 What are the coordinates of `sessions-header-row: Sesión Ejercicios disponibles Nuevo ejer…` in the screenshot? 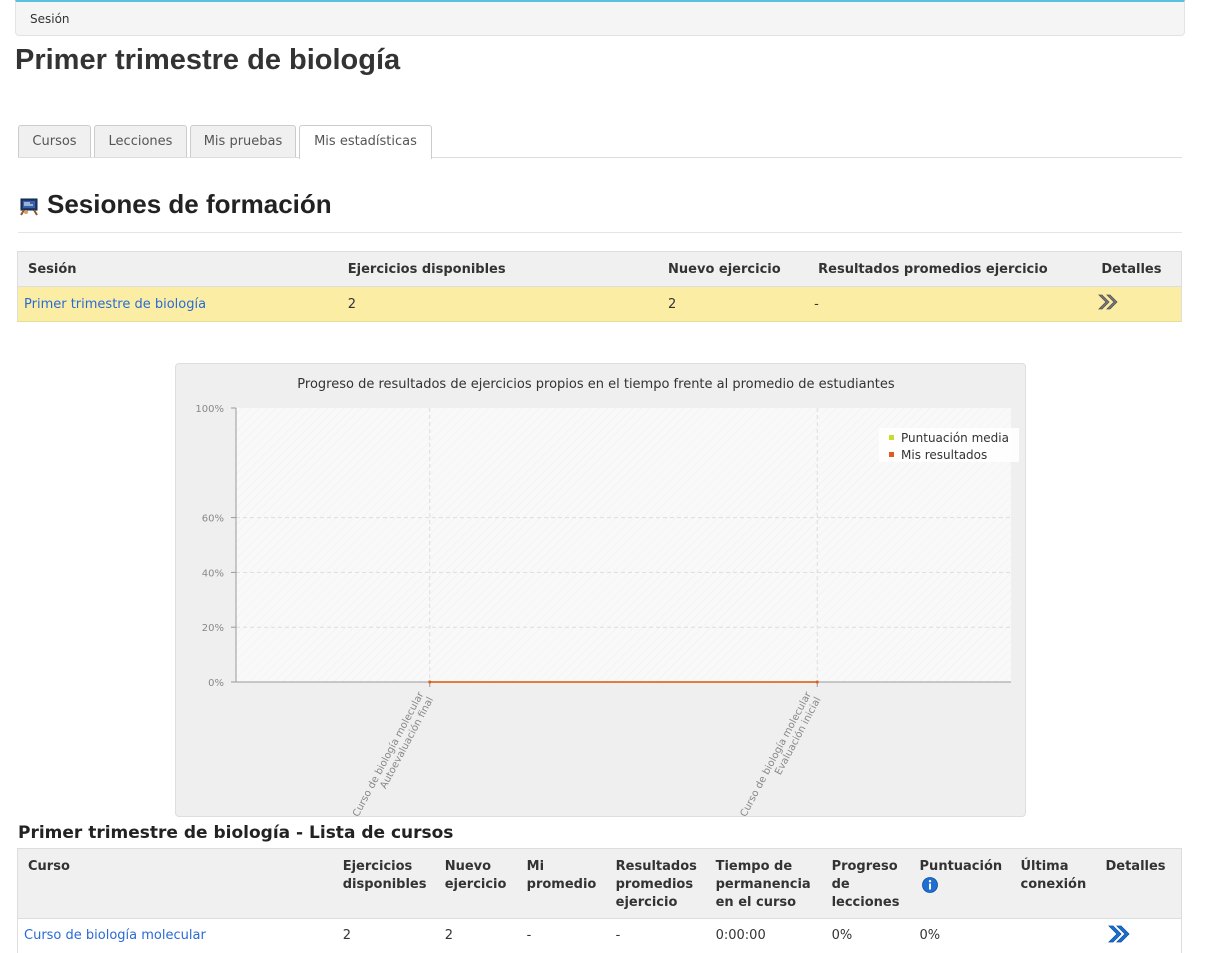 It's located at (599, 269).